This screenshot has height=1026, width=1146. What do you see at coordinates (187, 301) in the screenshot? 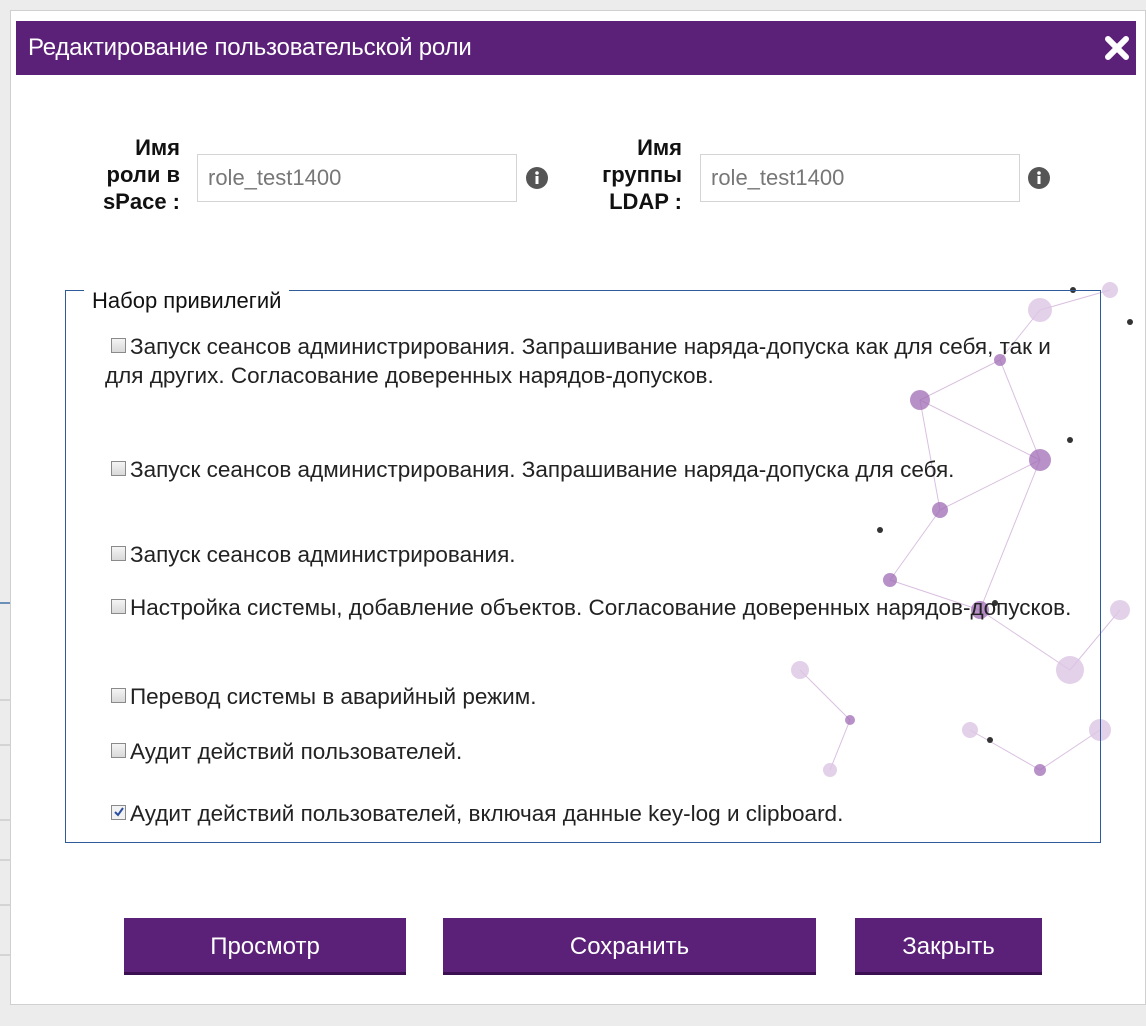
I see `privileges-legend: Набор привилегий` at bounding box center [187, 301].